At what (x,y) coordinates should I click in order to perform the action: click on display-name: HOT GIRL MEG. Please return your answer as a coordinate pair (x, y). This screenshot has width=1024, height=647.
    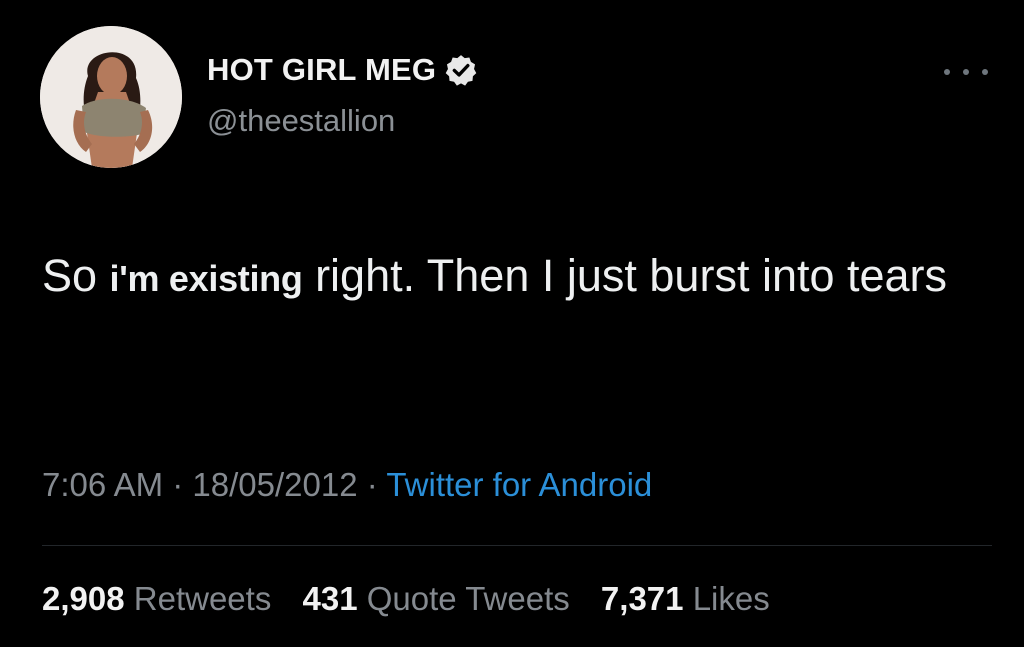
    Looking at the image, I should click on (321, 70).